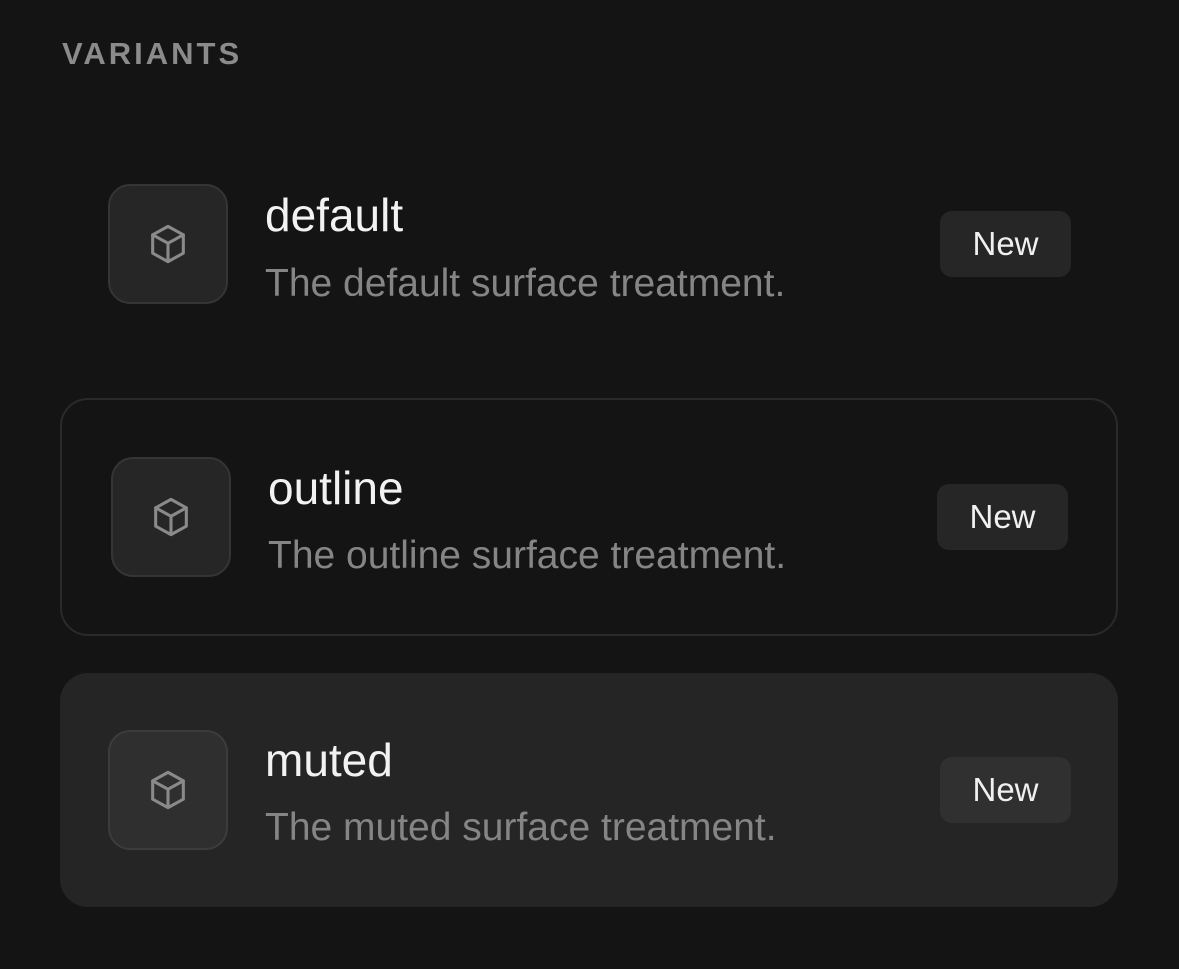 This screenshot has width=1179, height=969. Describe the element at coordinates (329, 760) in the screenshot. I see `variant-title: muted` at that location.